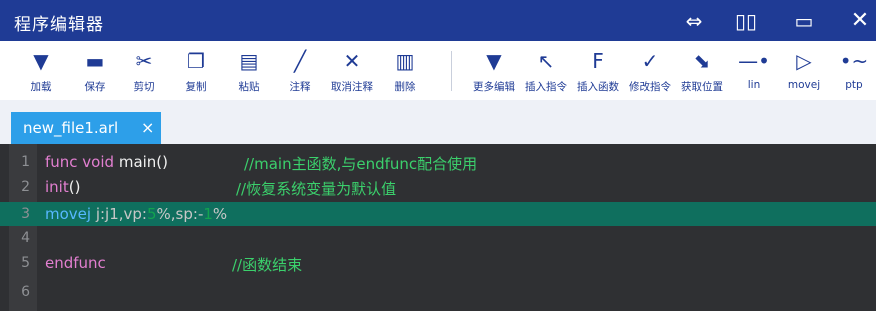  What do you see at coordinates (598, 87) in the screenshot?
I see `insert-function-label: 插入函数` at bounding box center [598, 87].